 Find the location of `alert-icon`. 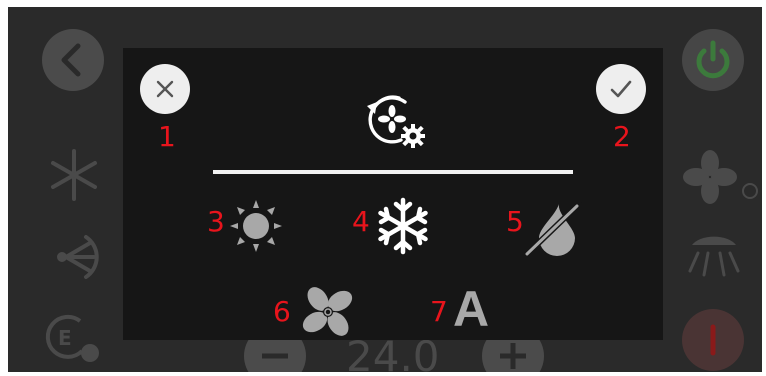

alert-icon is located at coordinates (713, 340).